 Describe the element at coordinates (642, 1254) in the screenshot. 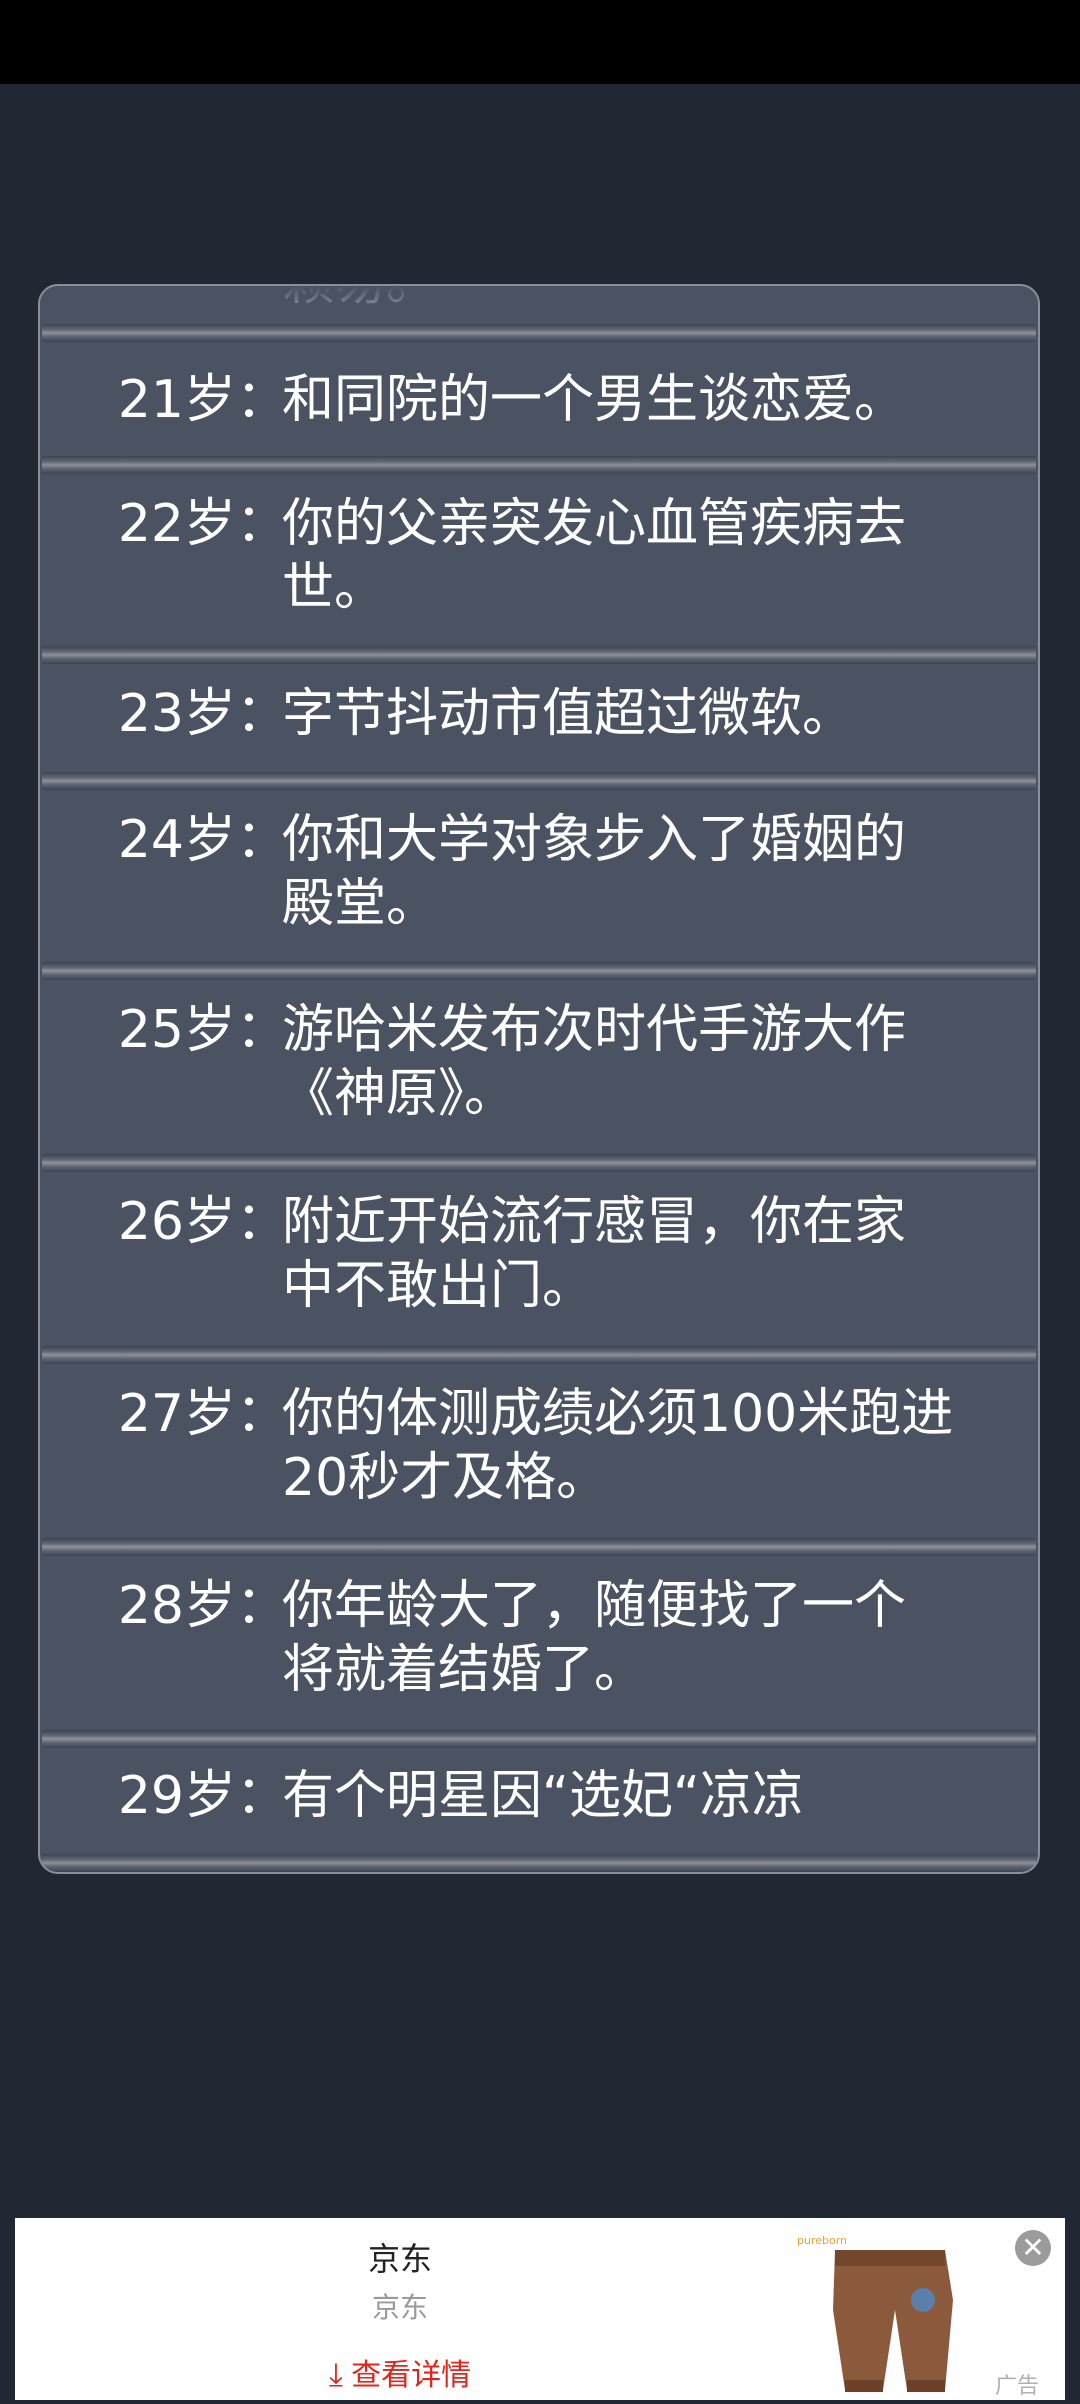

I see `event-text: 附近开始流行感冒，你在家 中不敢出门。` at that location.